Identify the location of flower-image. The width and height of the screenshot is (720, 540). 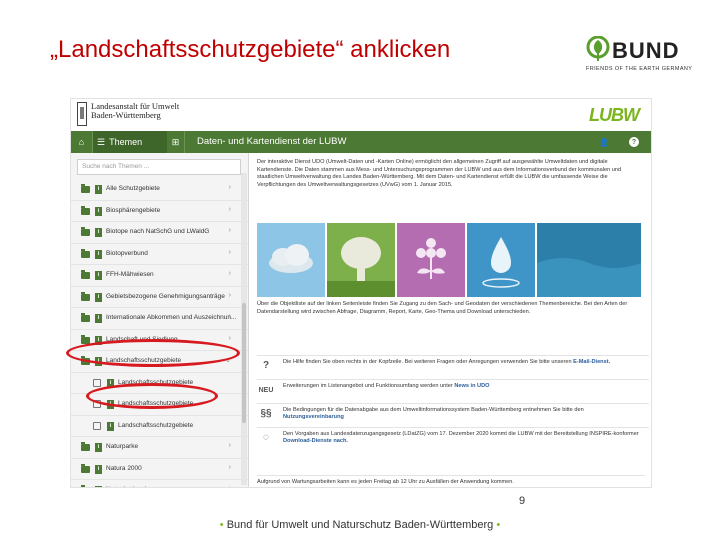
(431, 260).